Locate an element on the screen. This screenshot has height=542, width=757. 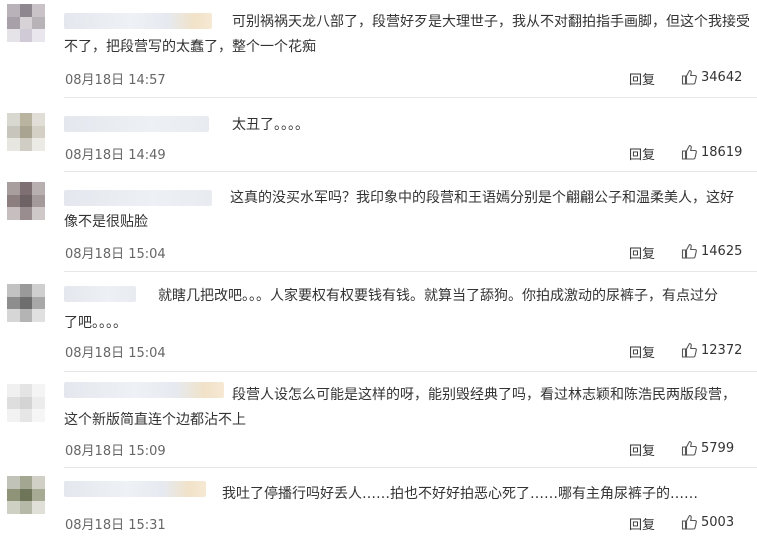
like-button: 5799 is located at coordinates (707, 448).